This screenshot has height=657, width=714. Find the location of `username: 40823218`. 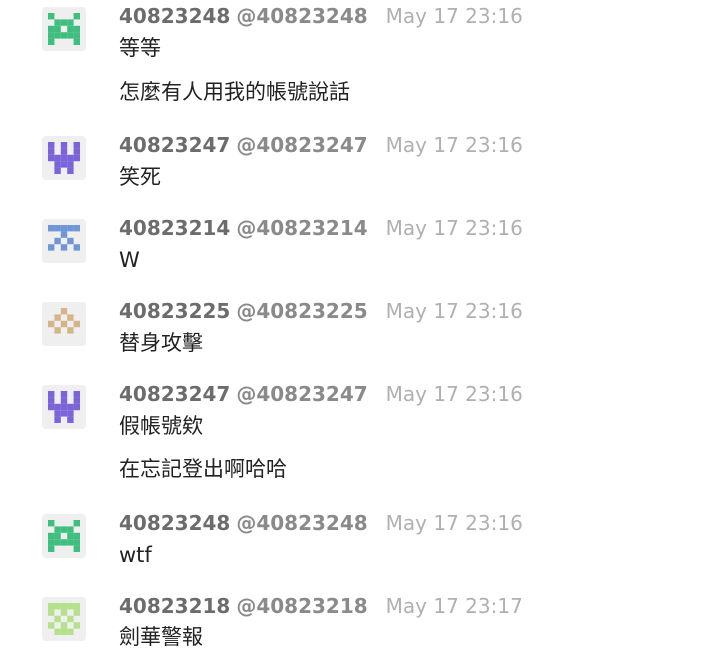

username: 40823218 is located at coordinates (174, 606).